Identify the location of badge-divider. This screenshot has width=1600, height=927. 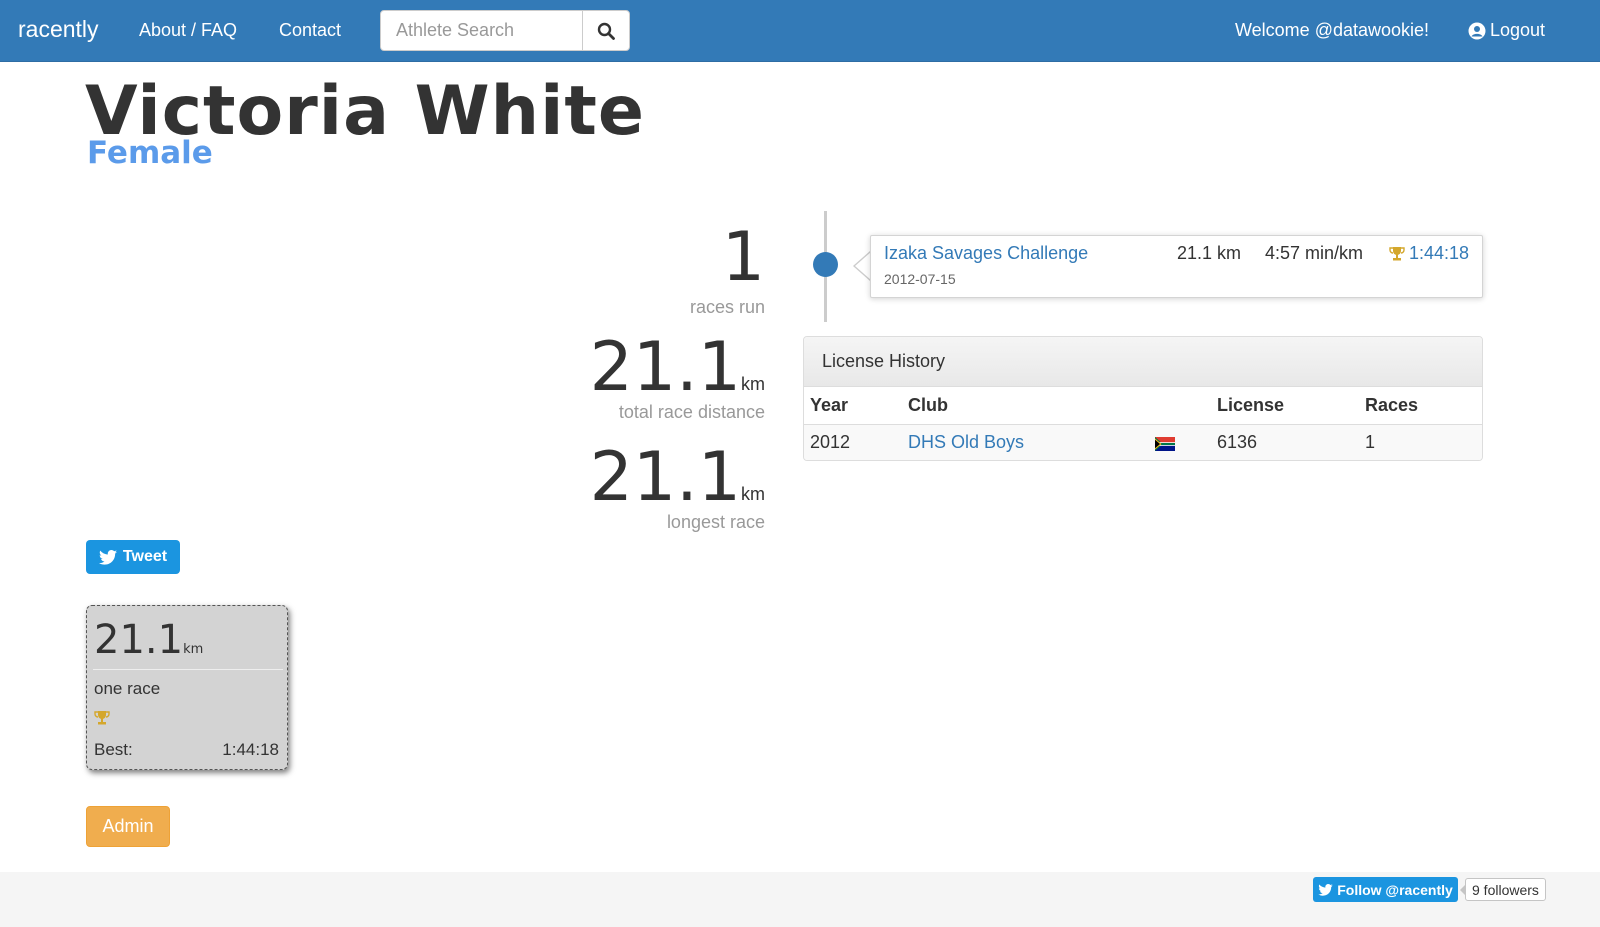
(188, 669).